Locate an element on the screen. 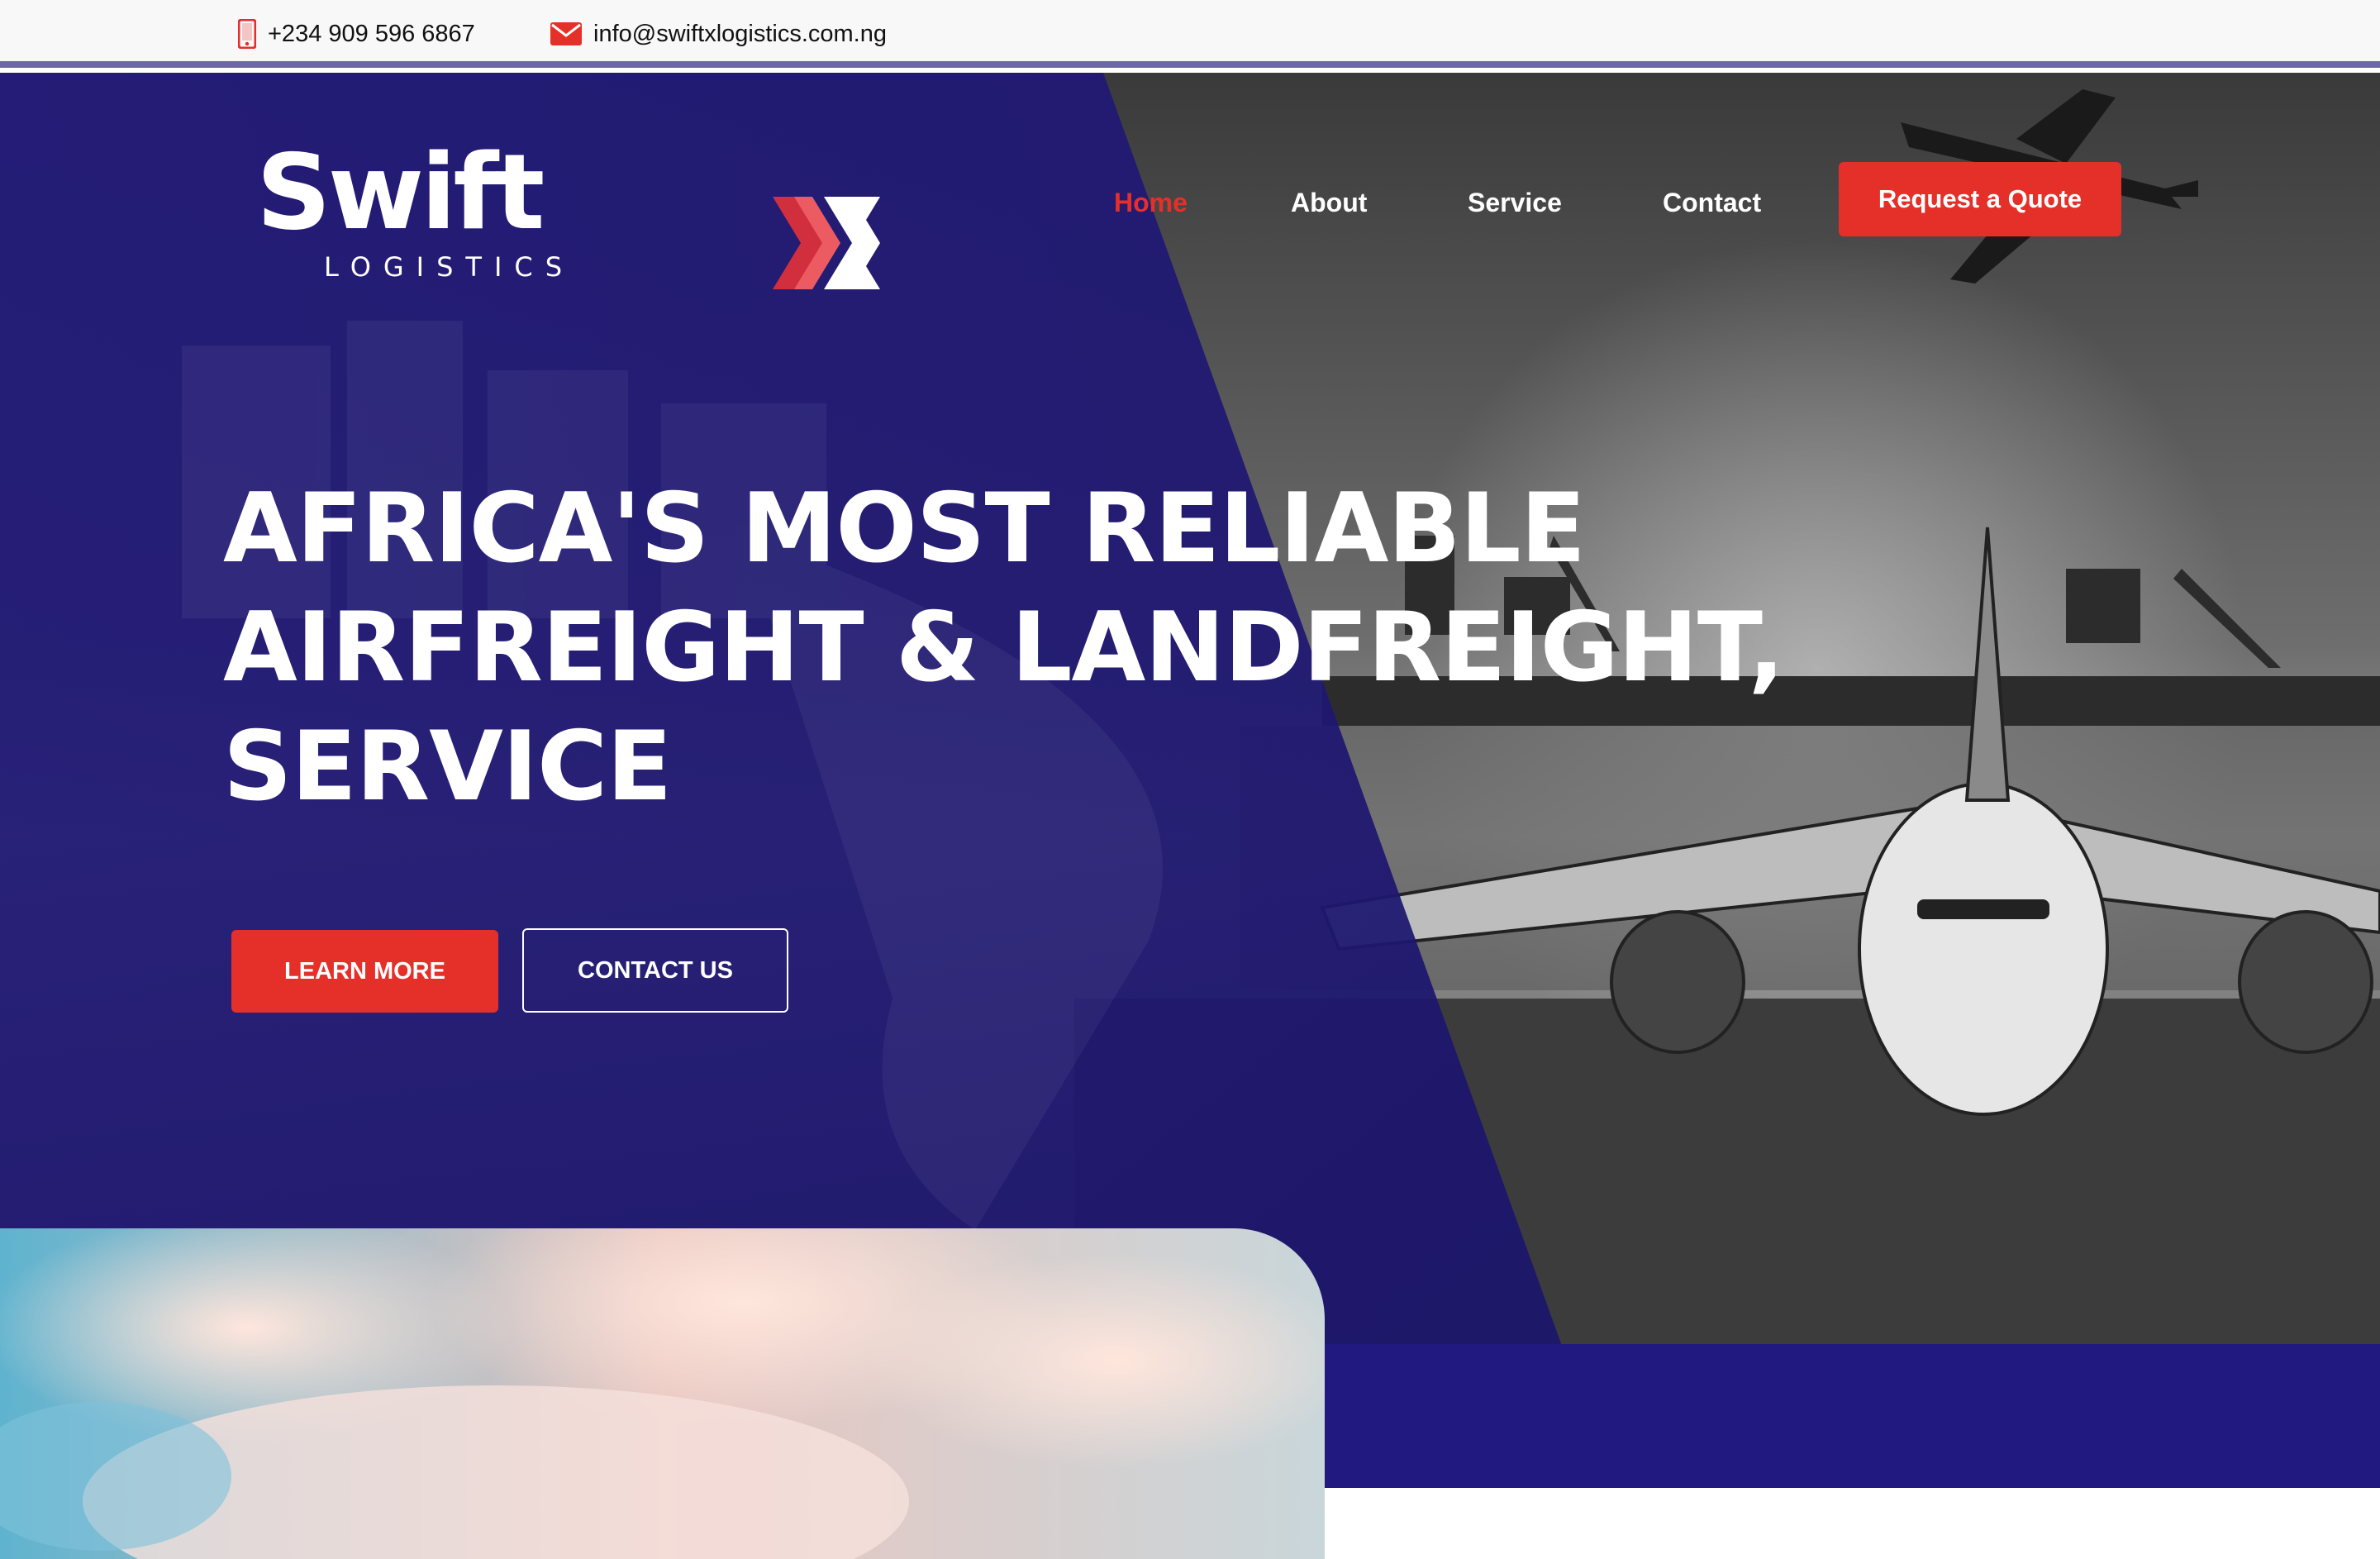 The height and width of the screenshot is (1559, 2380). email-contact: info@swiftxlogistics.com.ng is located at coordinates (718, 34).